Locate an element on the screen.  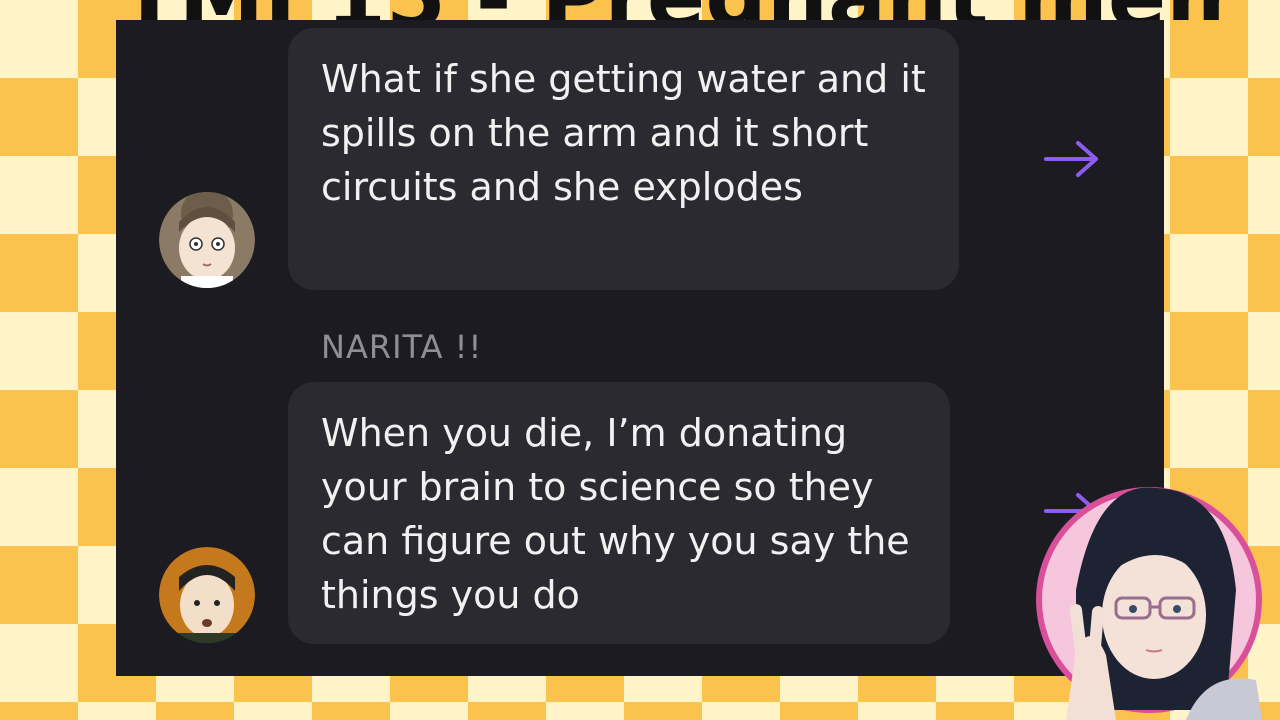
arrow-right-icon is located at coordinates (1072, 159).